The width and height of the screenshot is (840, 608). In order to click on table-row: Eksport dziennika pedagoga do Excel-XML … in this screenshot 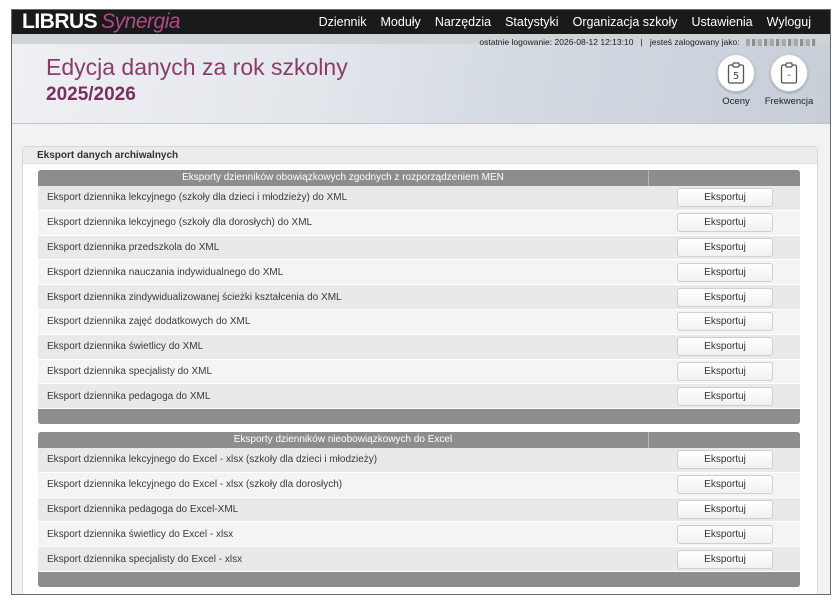, I will do `click(419, 510)`.